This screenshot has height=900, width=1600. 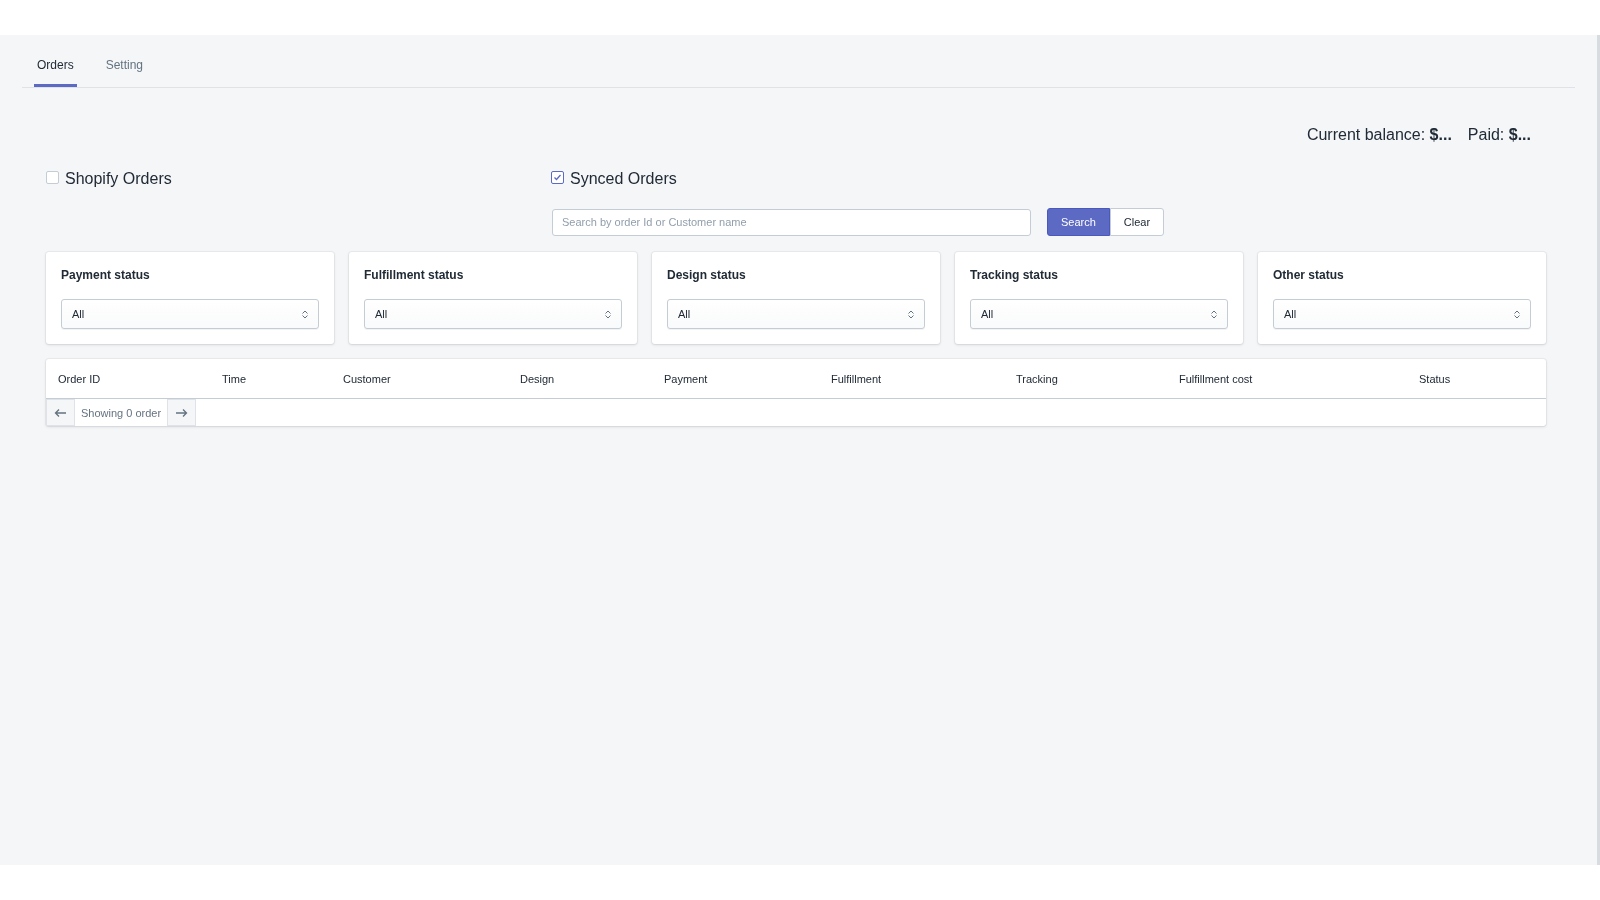 I want to click on search-field: Search by order Id or Customer name, so click(x=791, y=222).